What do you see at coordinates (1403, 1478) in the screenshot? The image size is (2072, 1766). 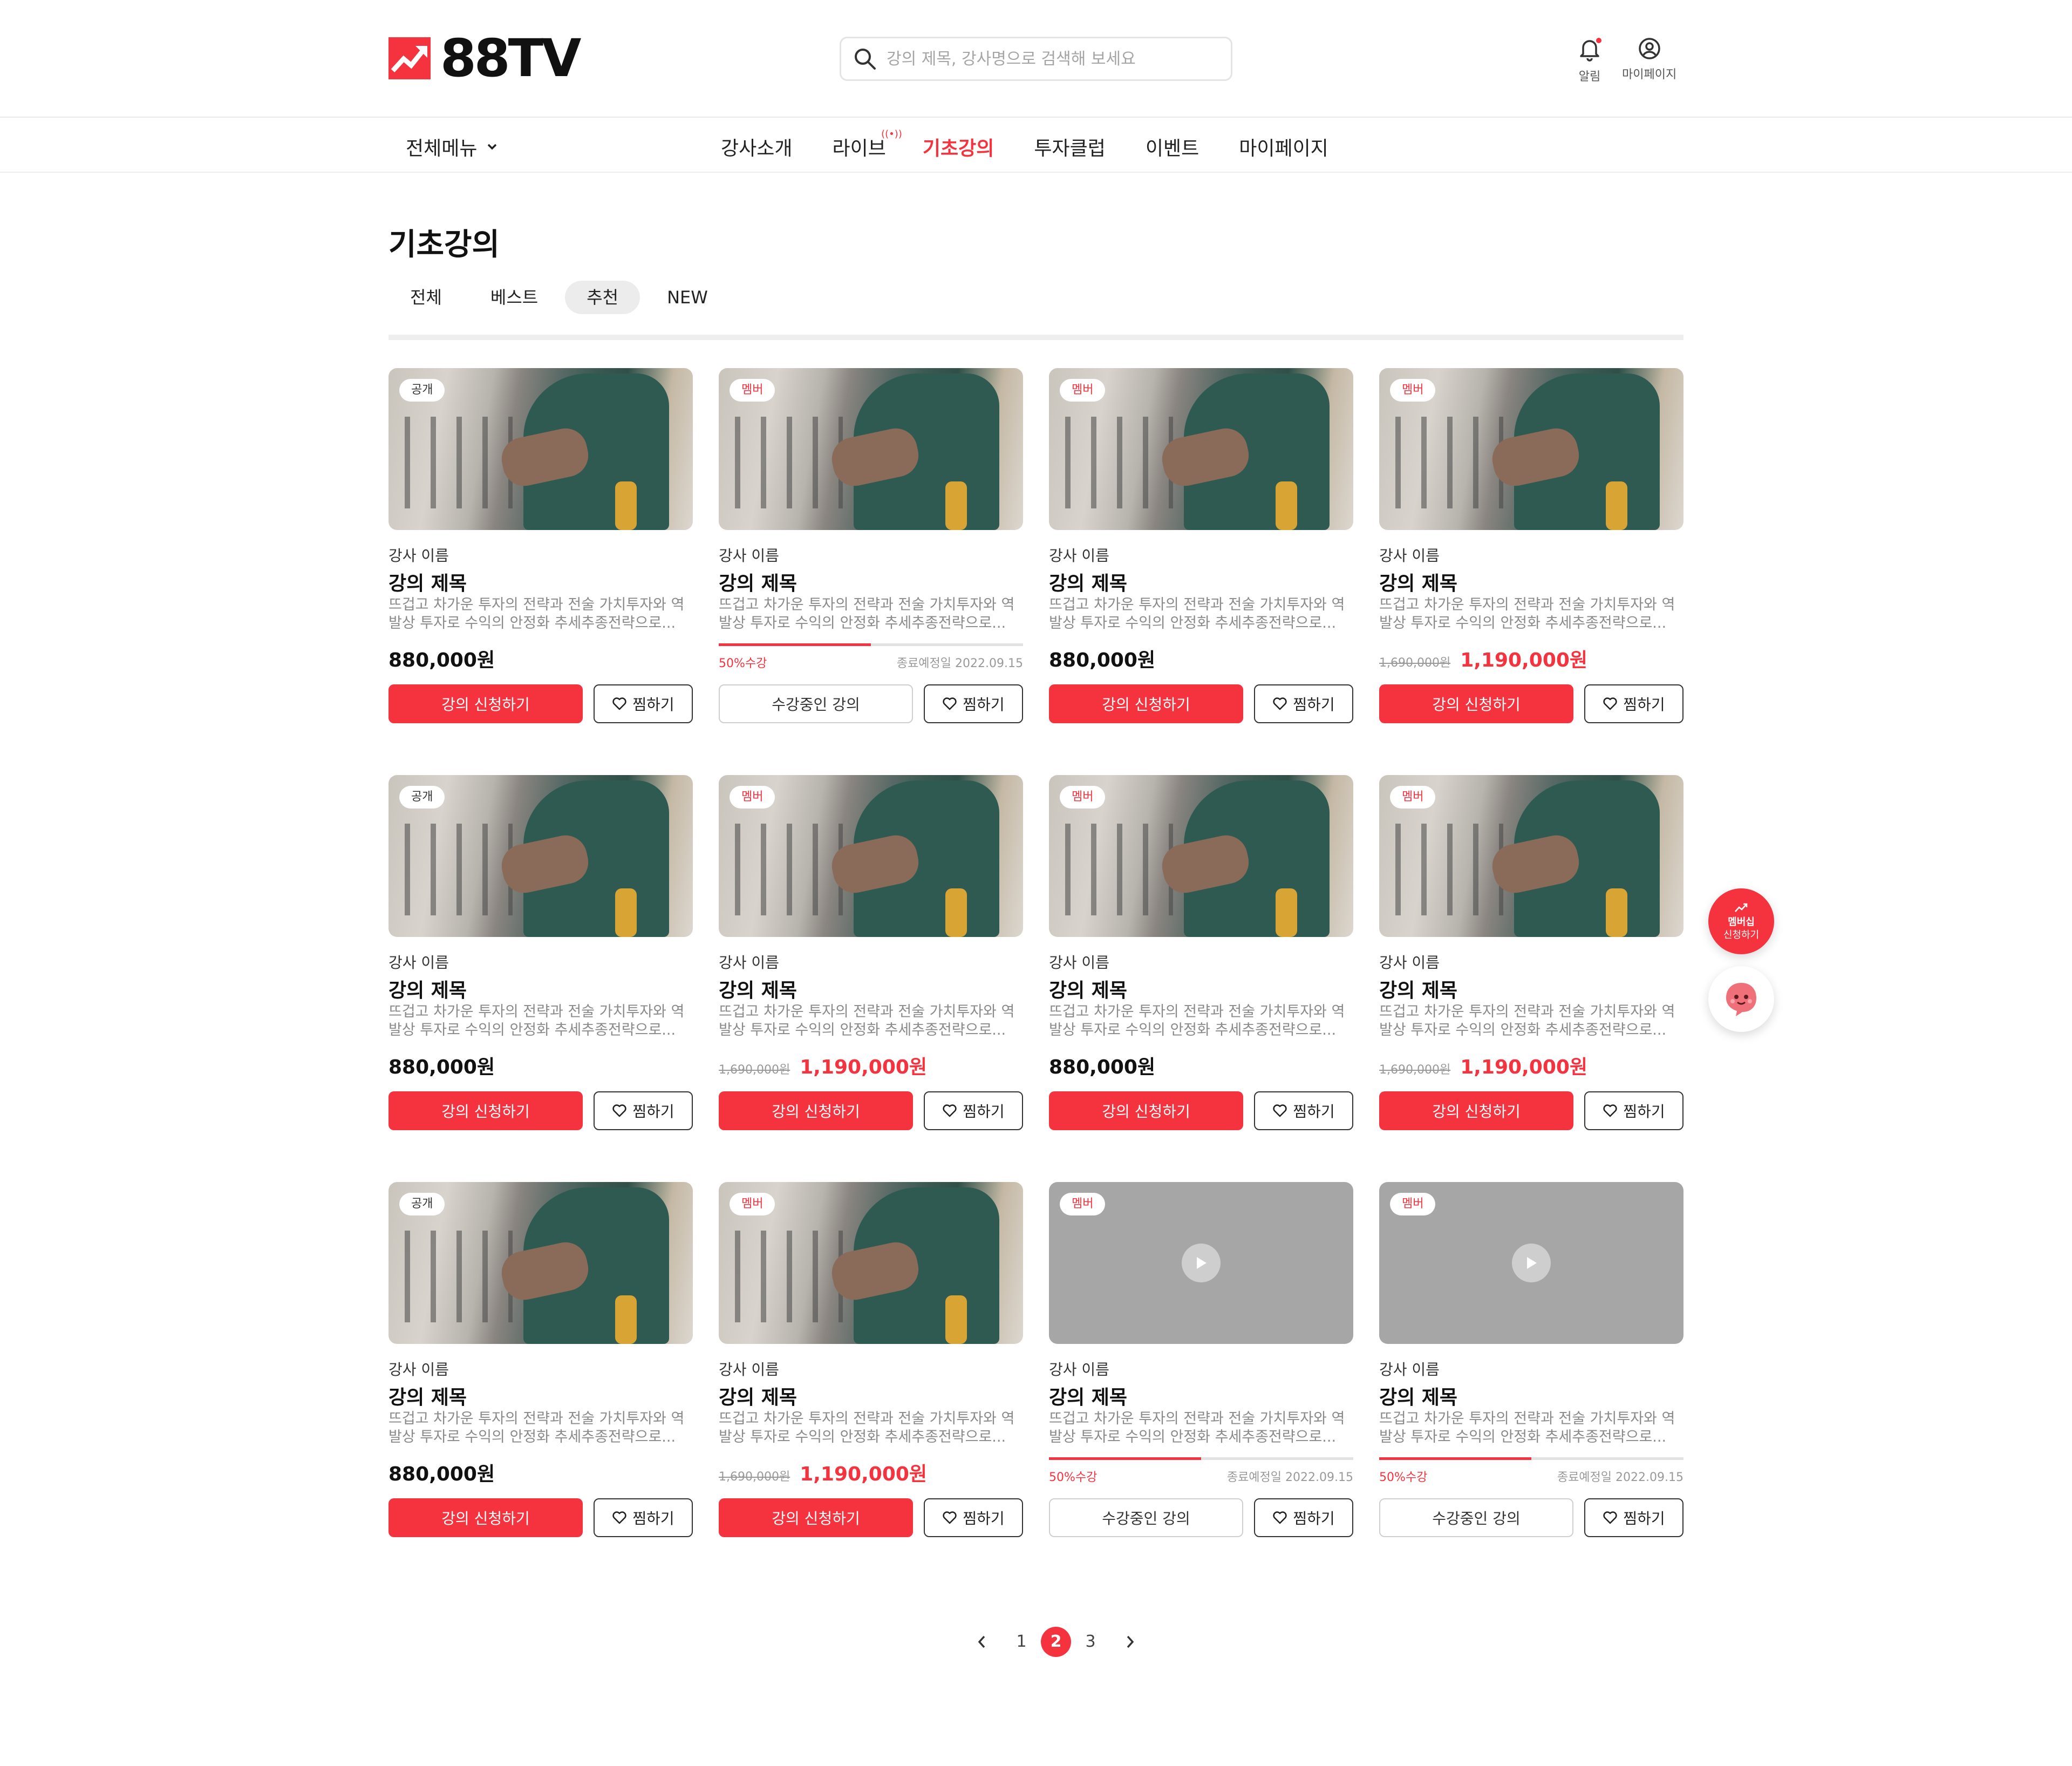 I see `progress-label: 50%수강` at bounding box center [1403, 1478].